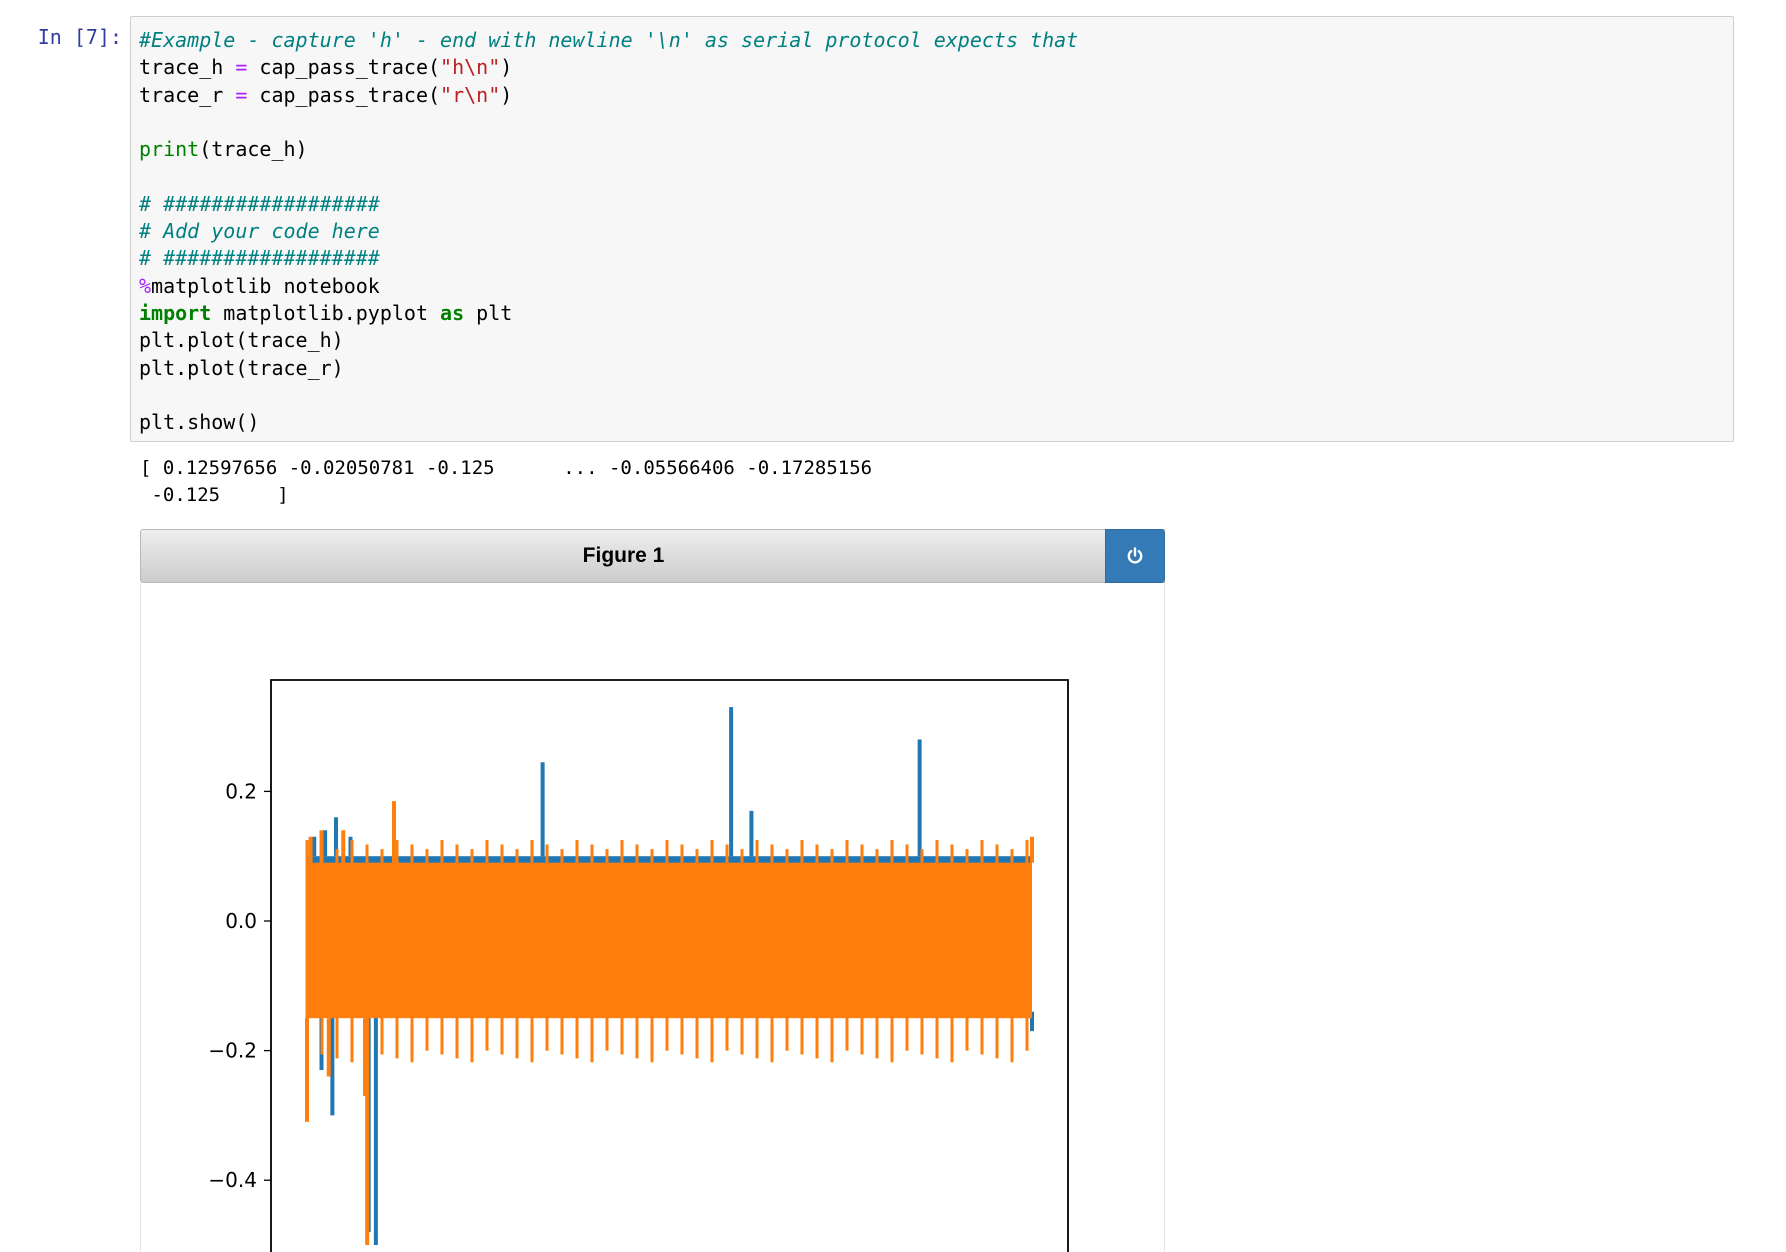 The width and height of the screenshot is (1786, 1252). I want to click on y-tick-label: −0.2, so click(232, 1051).